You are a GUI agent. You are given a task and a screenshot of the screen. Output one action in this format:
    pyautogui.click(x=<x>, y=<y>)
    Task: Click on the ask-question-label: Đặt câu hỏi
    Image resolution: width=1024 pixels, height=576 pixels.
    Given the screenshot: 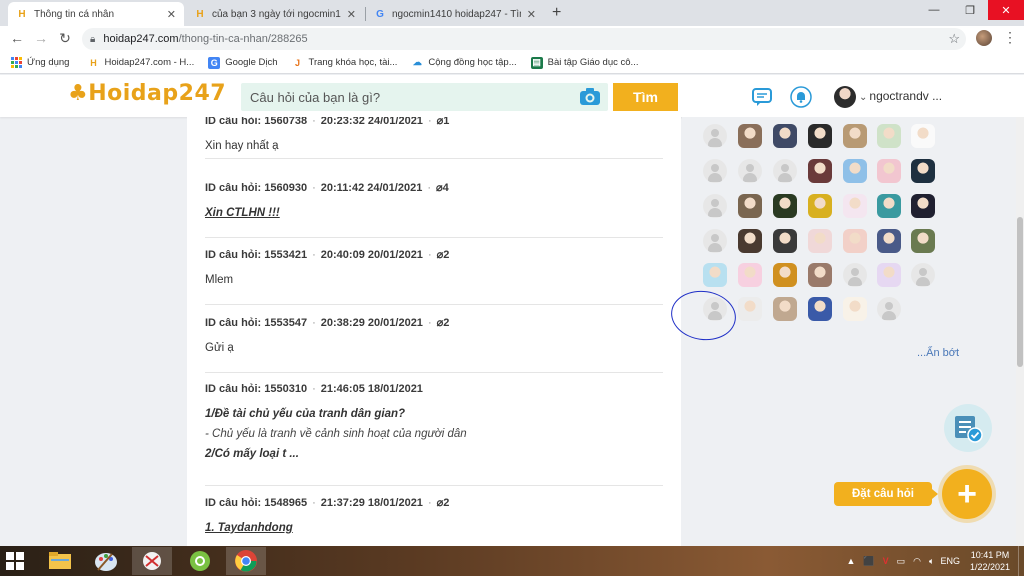 What is the action you would take?
    pyautogui.click(x=886, y=494)
    